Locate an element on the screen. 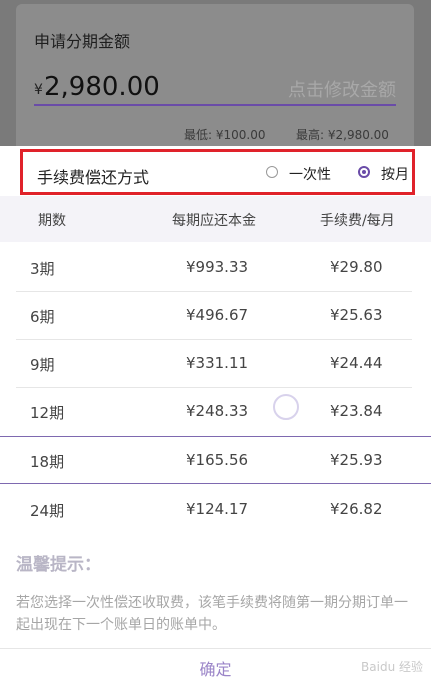  amount-input: 2,980.00 is located at coordinates (102, 87).